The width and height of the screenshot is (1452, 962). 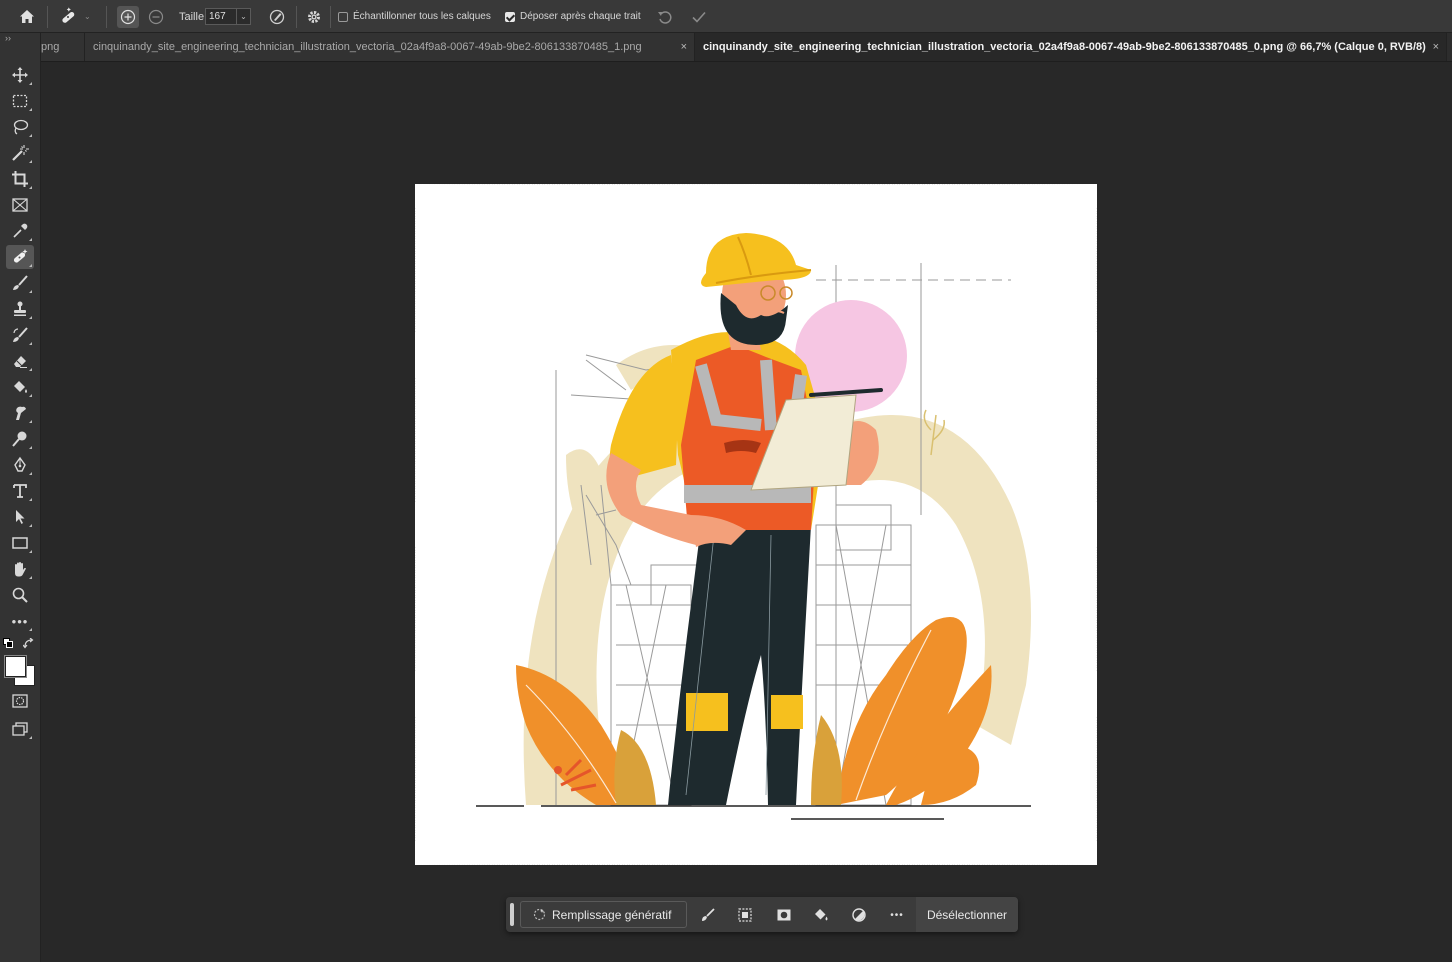 I want to click on default-colors-icon, so click(x=8, y=643).